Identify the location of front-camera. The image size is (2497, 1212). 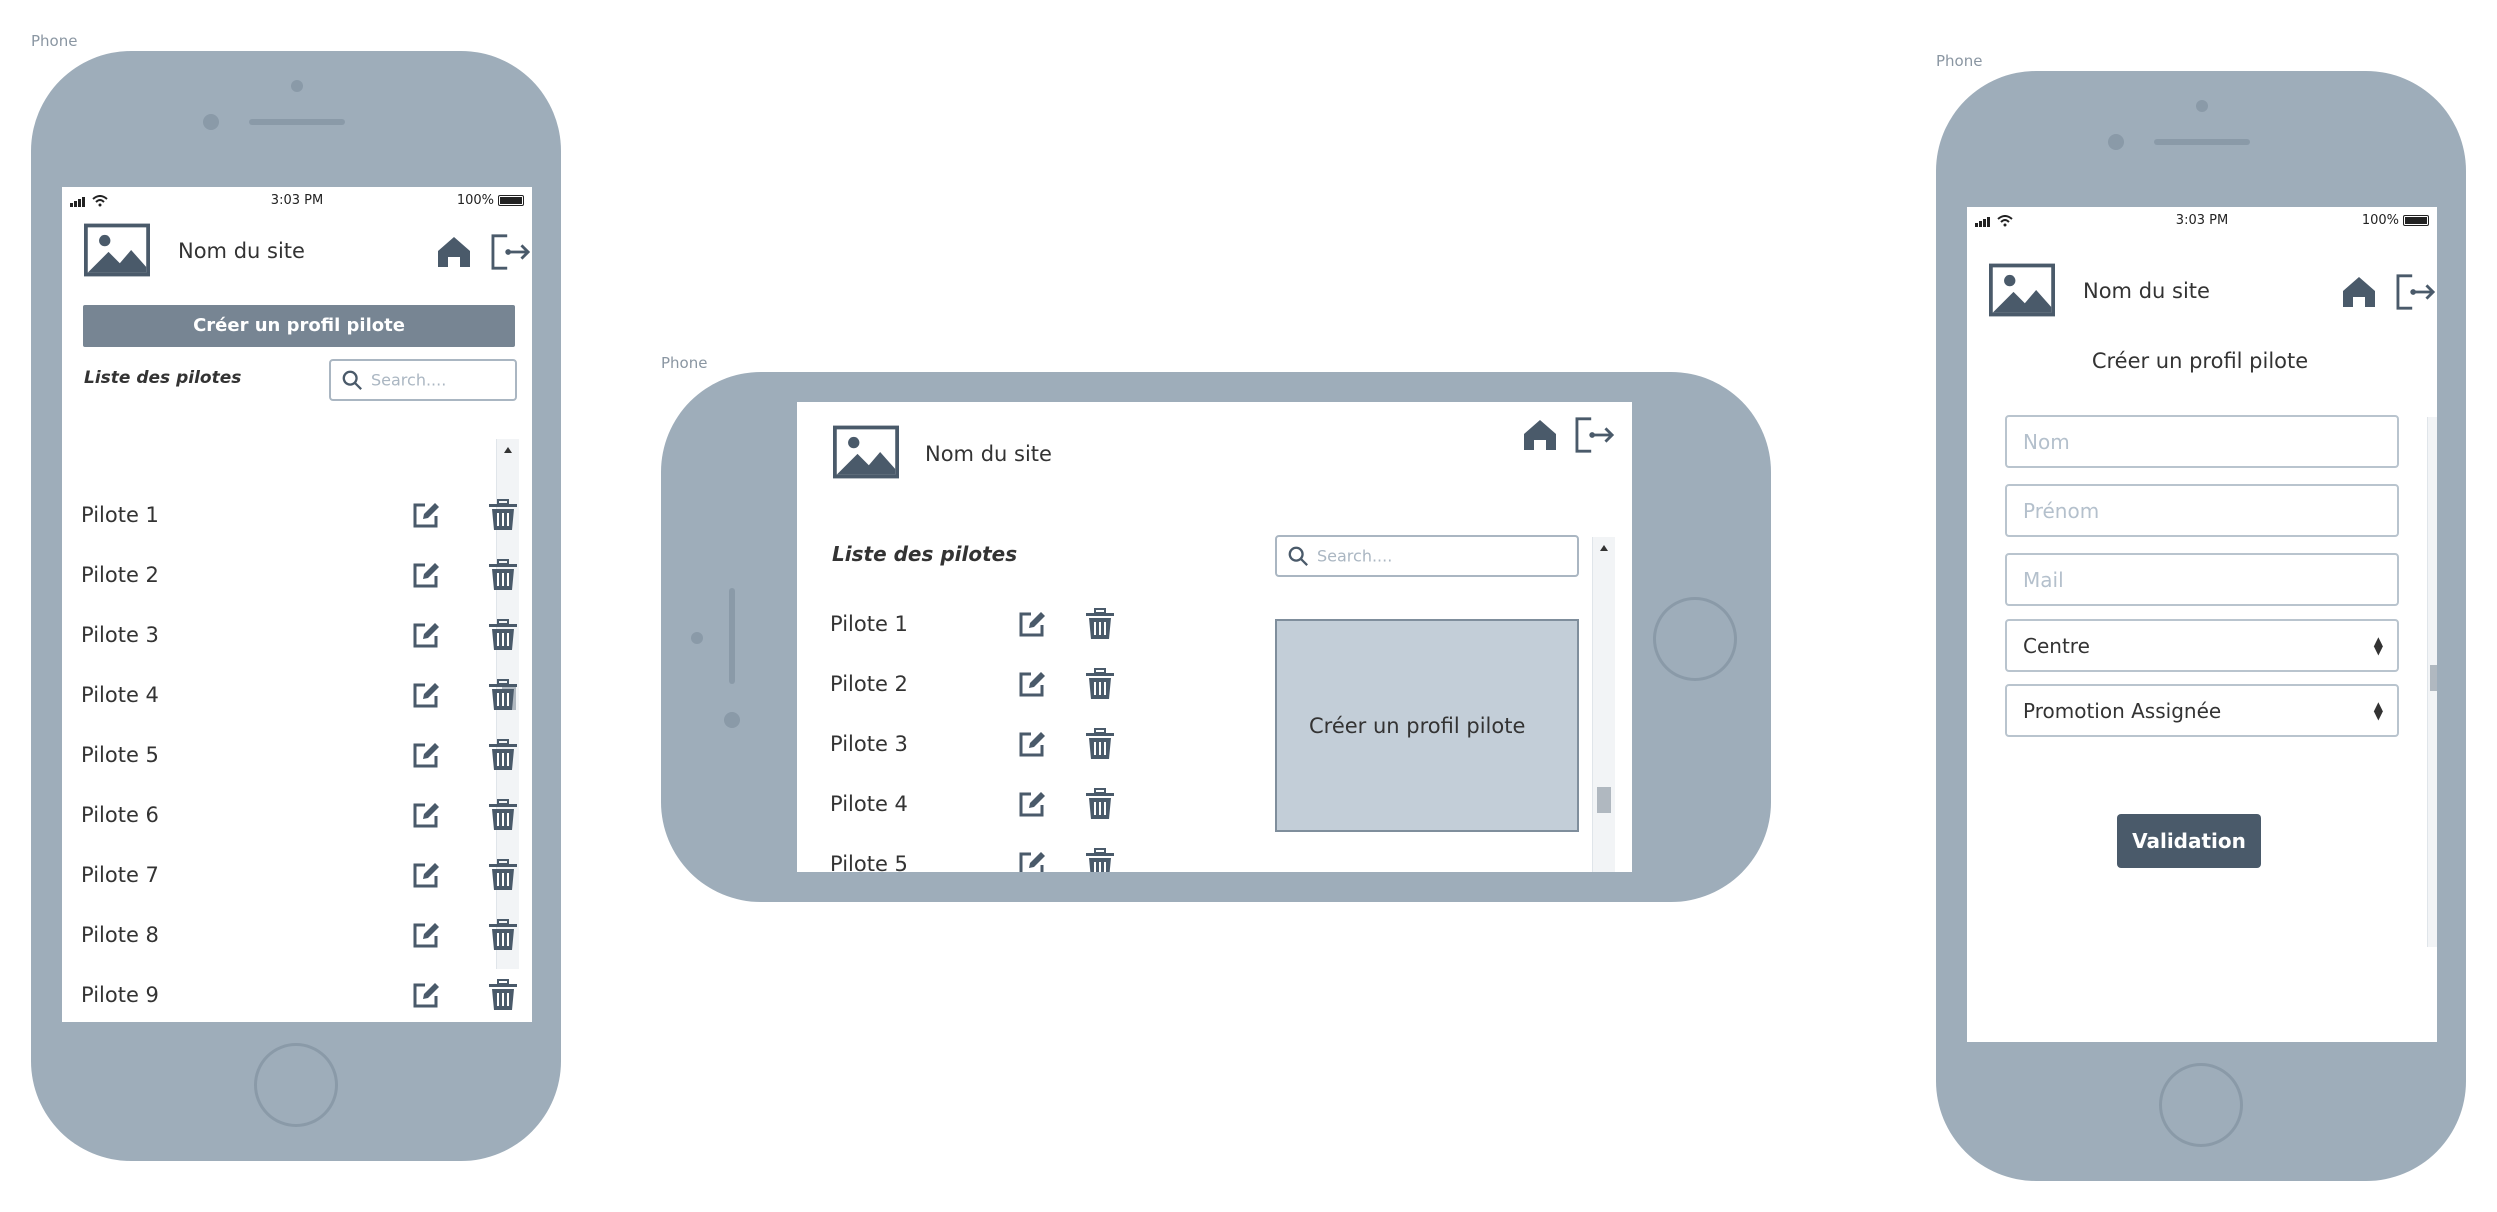
(732, 720).